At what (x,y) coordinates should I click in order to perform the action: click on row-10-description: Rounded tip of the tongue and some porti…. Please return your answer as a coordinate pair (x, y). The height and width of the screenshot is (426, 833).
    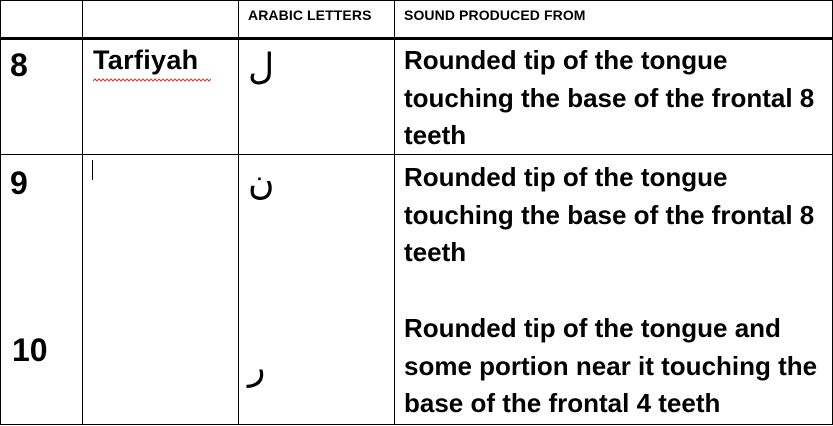
    Looking at the image, I should click on (611, 365).